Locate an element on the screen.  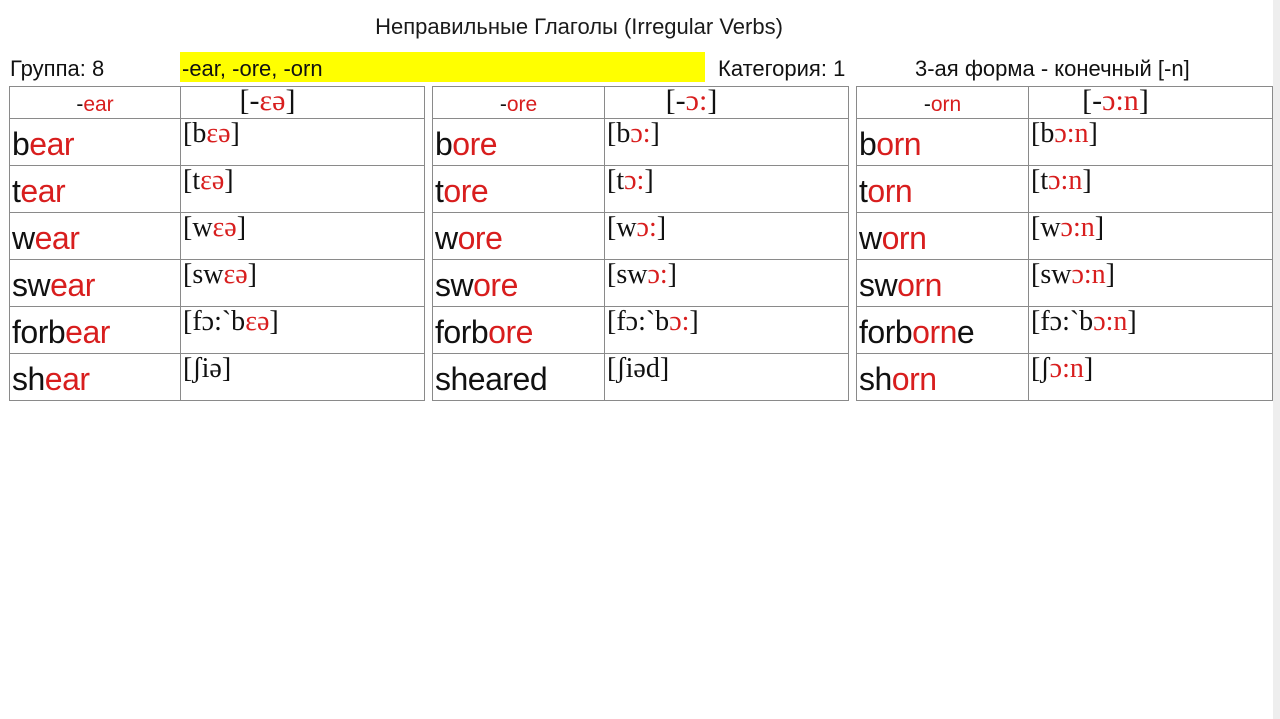
word-cell: wore is located at coordinates (518, 236).